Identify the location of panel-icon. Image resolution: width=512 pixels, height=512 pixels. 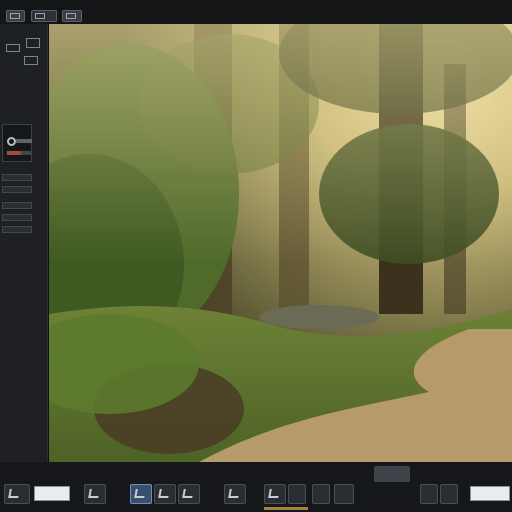
(71, 16).